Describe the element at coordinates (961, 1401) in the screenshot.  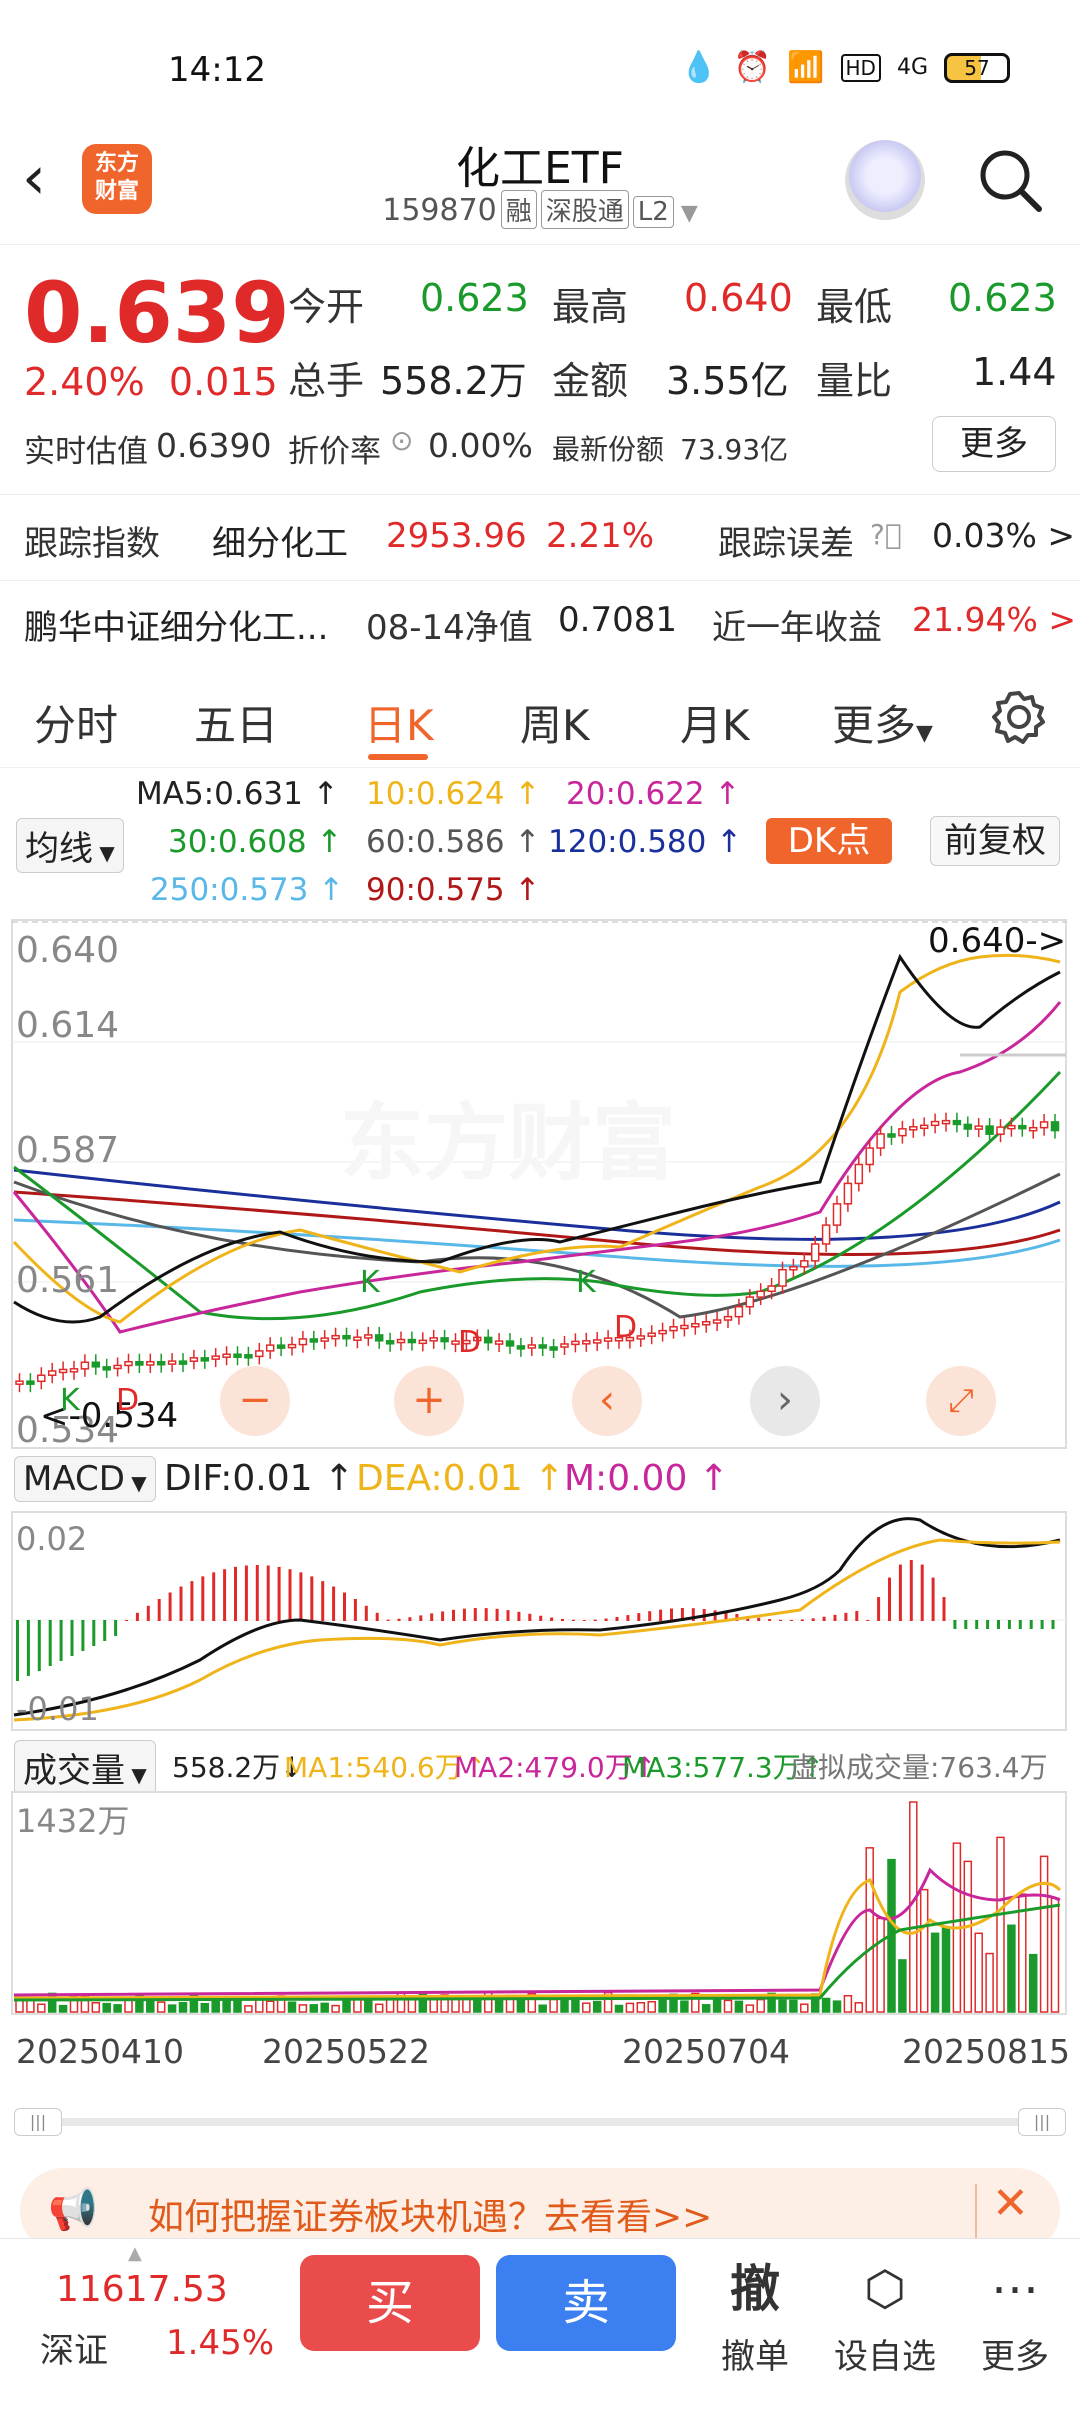
I see `fullscreen-button: ⤢` at that location.